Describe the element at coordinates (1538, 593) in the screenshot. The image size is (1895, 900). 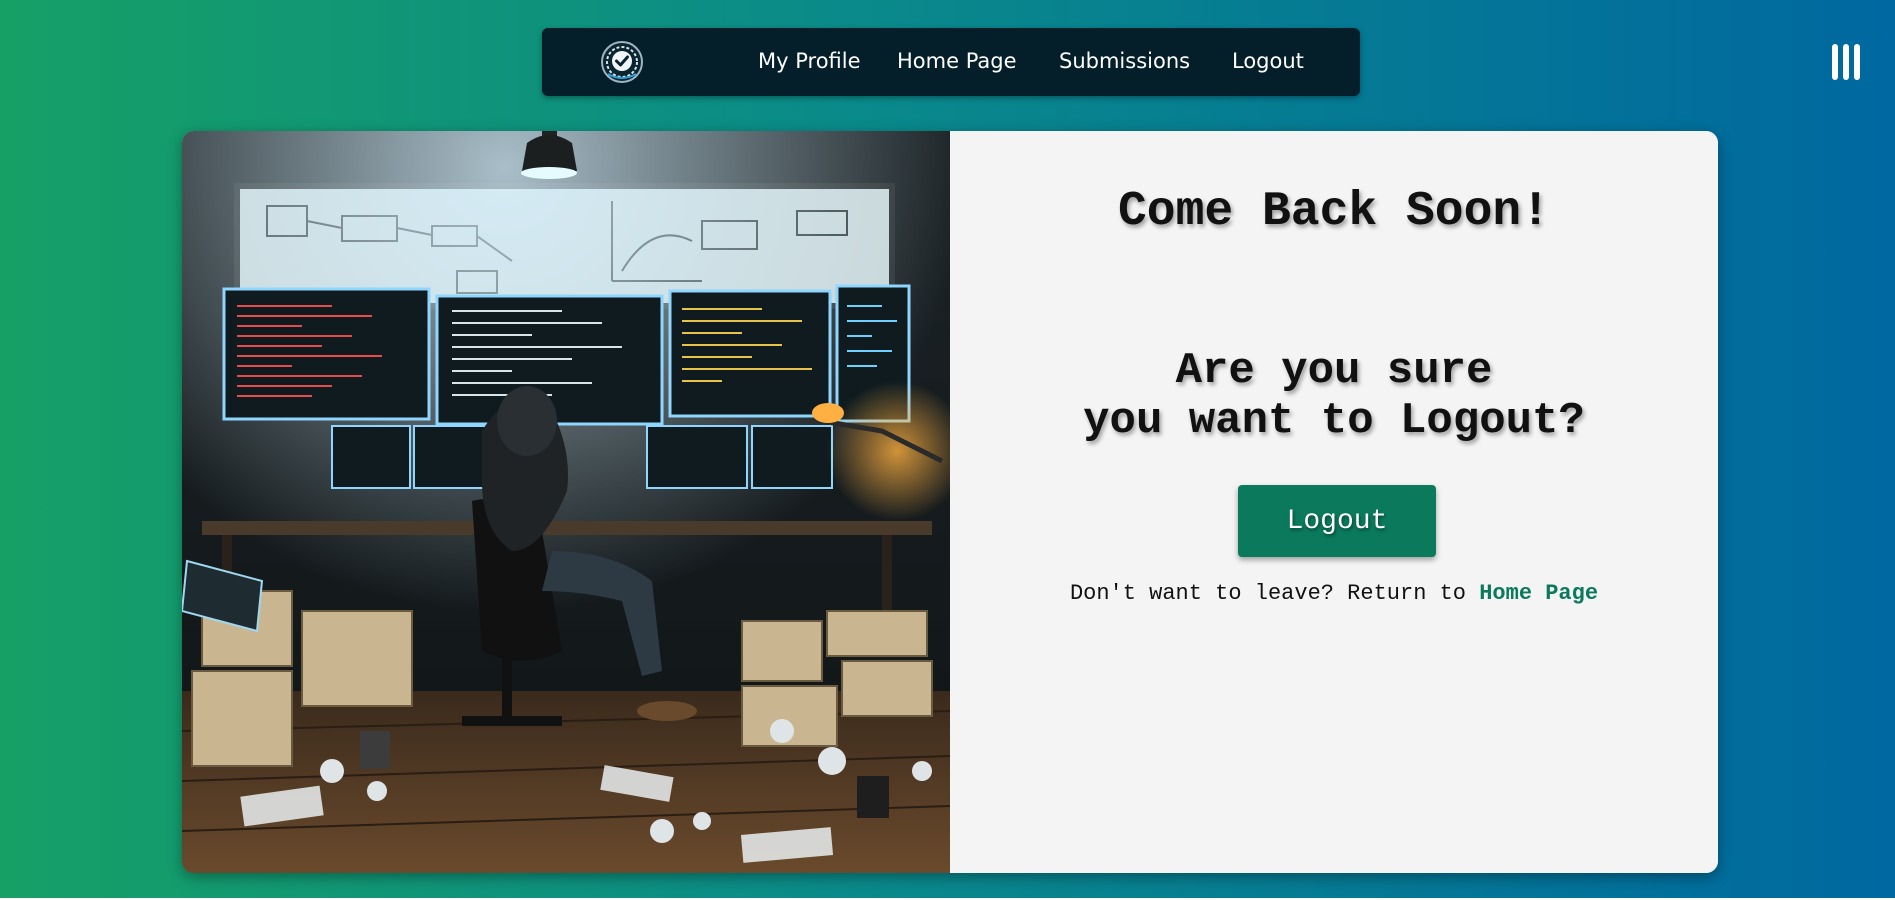
I see `home-page-link: Home Page` at that location.